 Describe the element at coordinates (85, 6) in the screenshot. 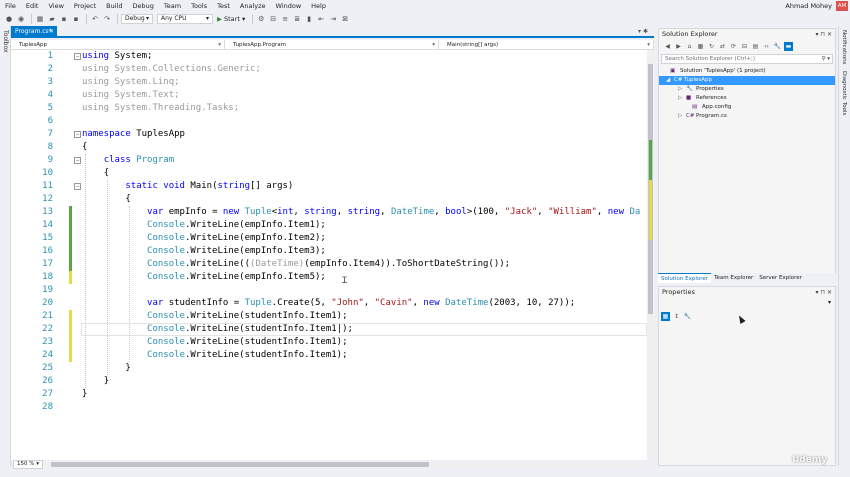

I see `menu-item-project: Project` at that location.